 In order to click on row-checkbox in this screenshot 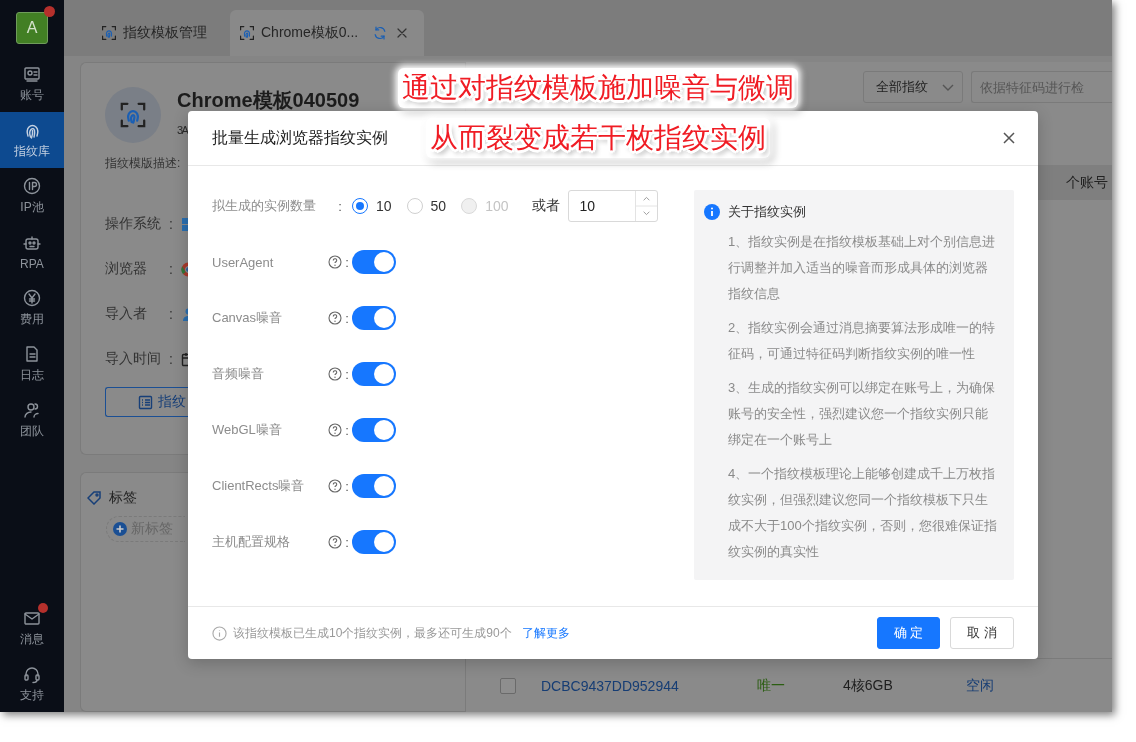, I will do `click(508, 685)`.